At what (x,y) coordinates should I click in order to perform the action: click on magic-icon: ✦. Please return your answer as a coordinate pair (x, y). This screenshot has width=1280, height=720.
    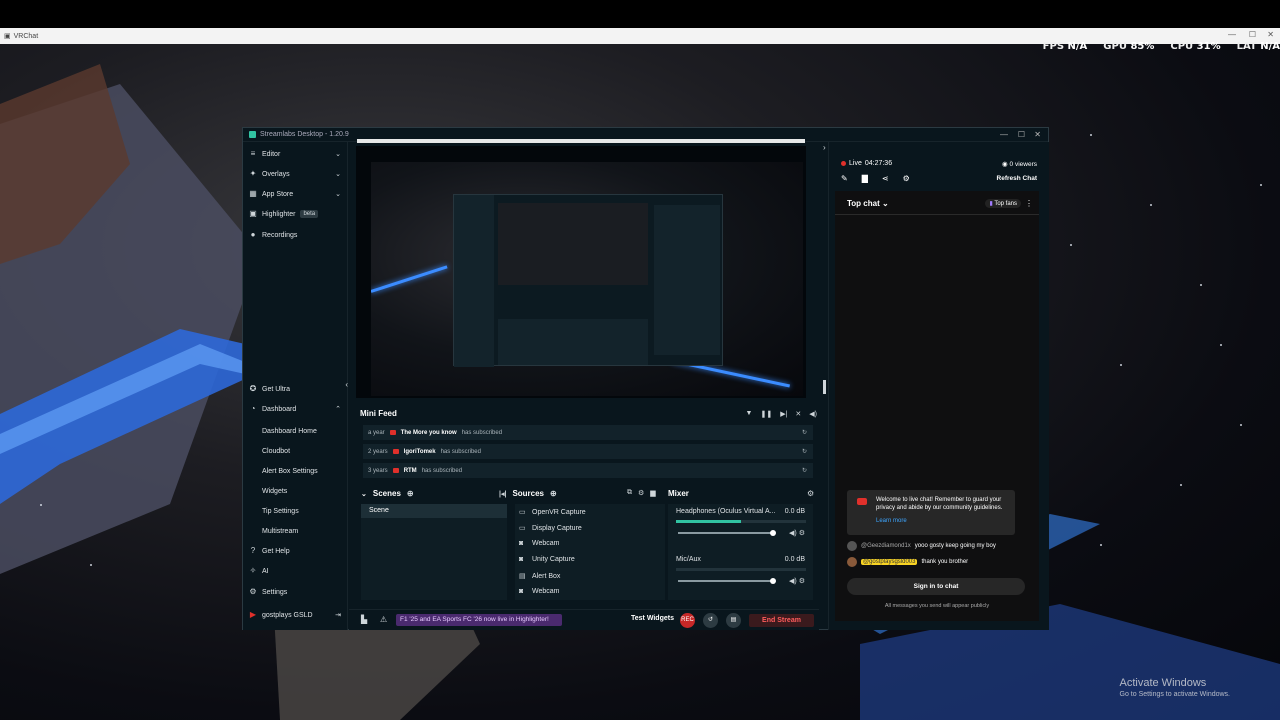
    Looking at the image, I should click on (253, 173).